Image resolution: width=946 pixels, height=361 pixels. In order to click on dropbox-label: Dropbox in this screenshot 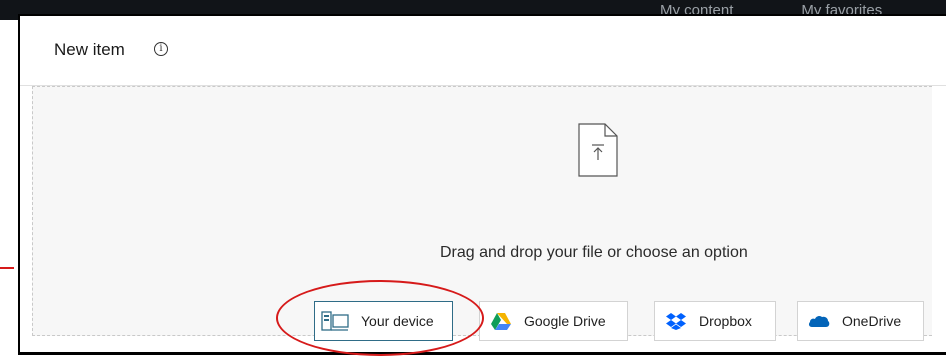, I will do `click(725, 321)`.